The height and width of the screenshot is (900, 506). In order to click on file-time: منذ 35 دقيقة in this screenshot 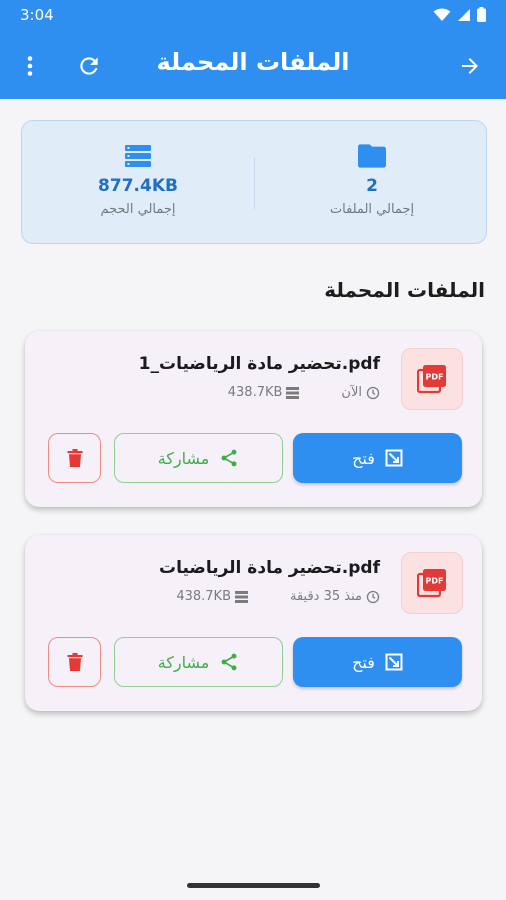, I will do `click(326, 596)`.